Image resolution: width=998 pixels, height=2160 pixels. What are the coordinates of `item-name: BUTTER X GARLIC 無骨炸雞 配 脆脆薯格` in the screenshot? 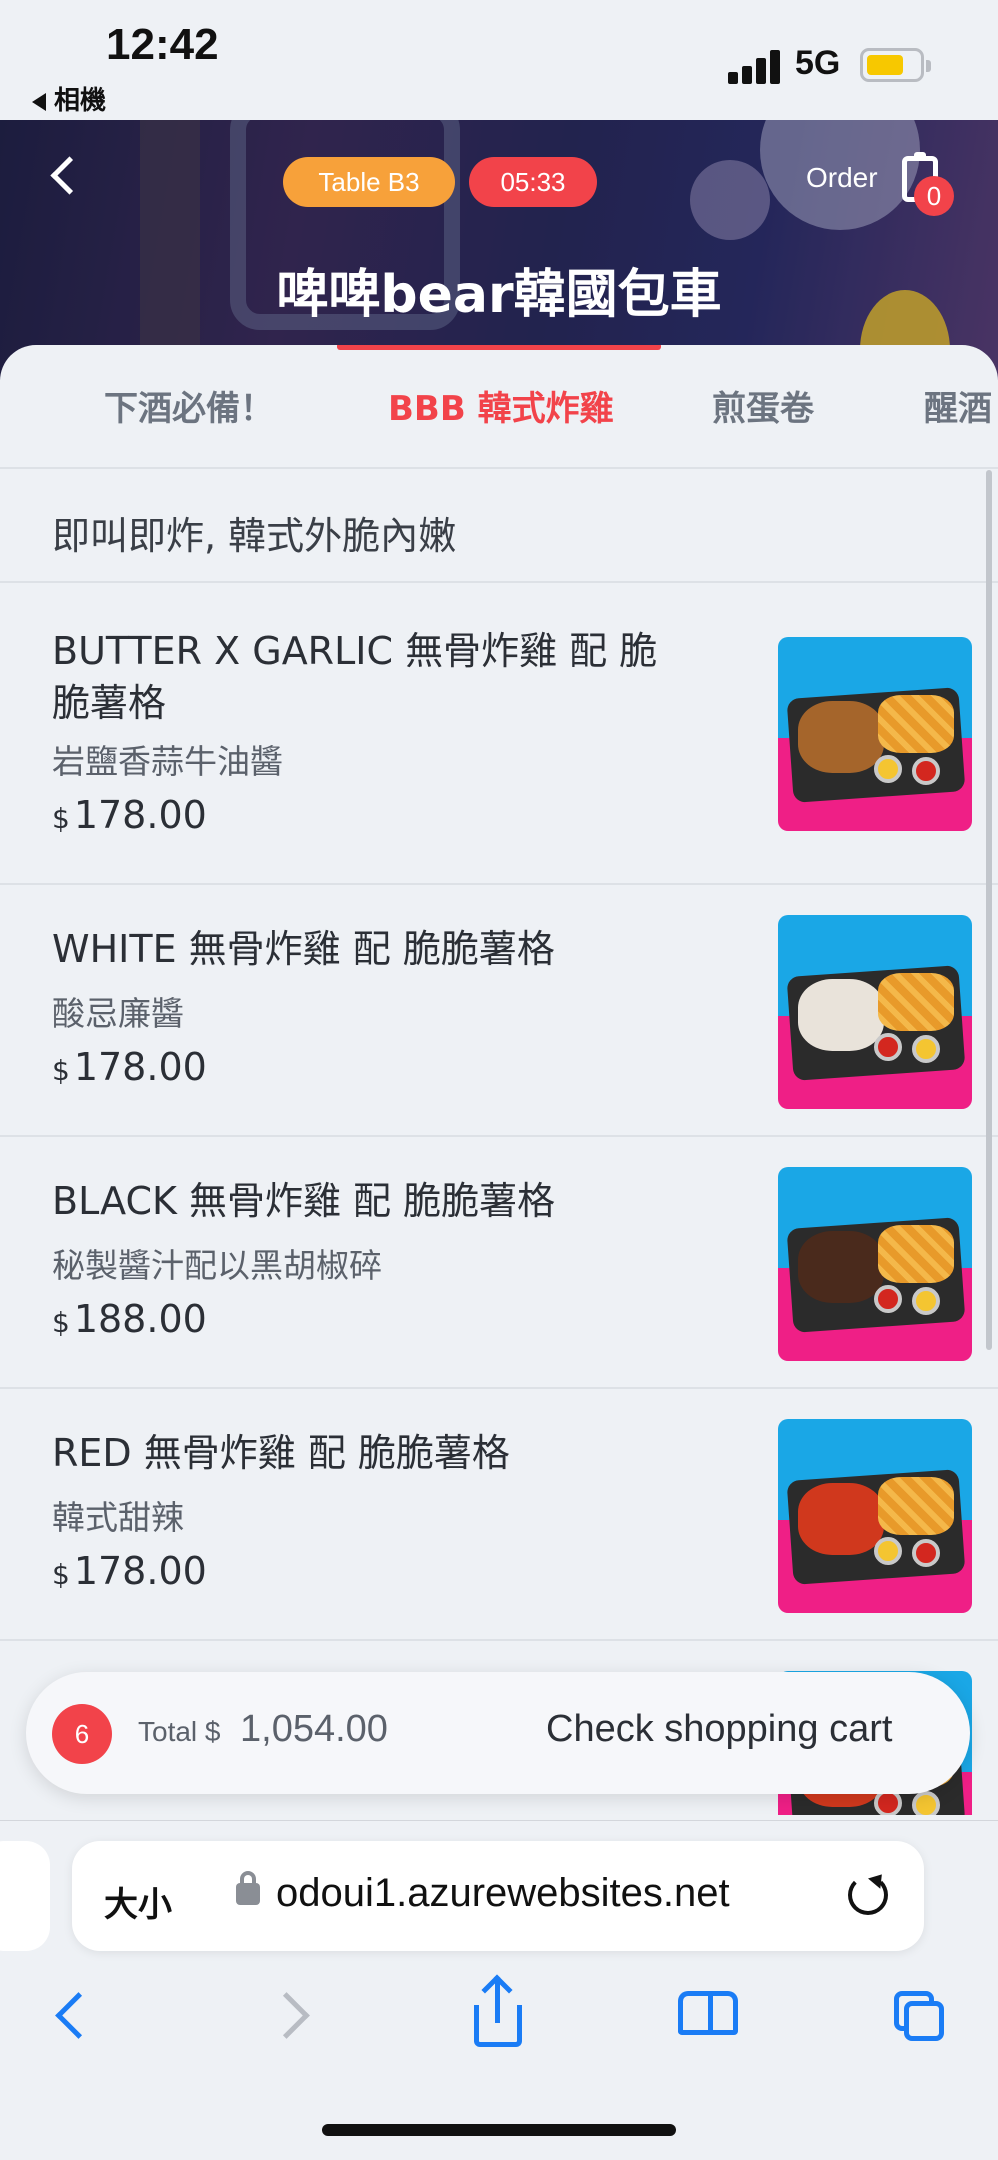 It's located at (355, 677).